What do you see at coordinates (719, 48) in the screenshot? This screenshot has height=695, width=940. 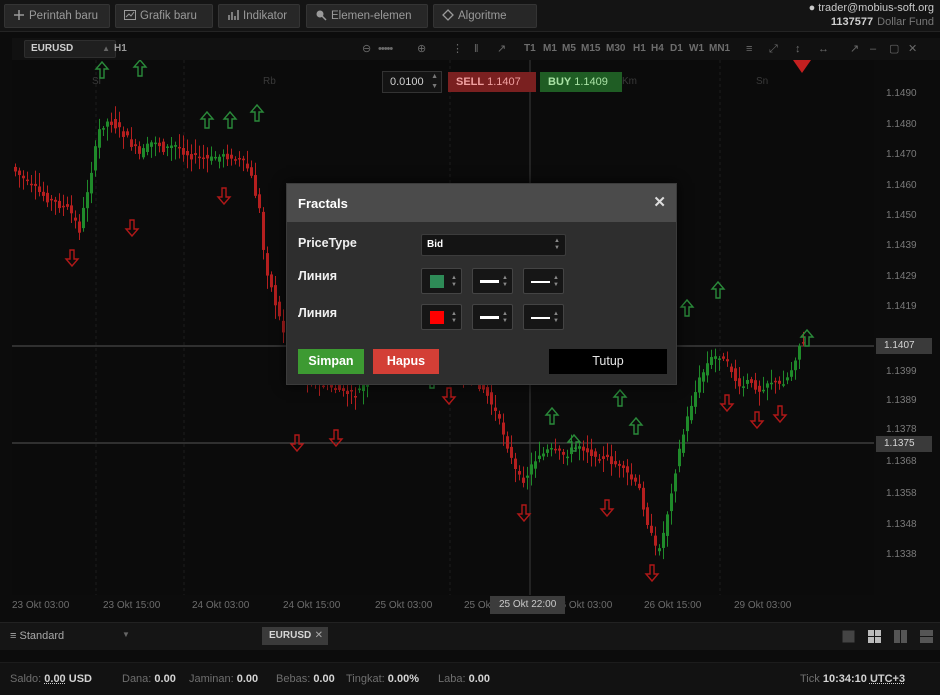 I see `tf-mn1: MN1` at bounding box center [719, 48].